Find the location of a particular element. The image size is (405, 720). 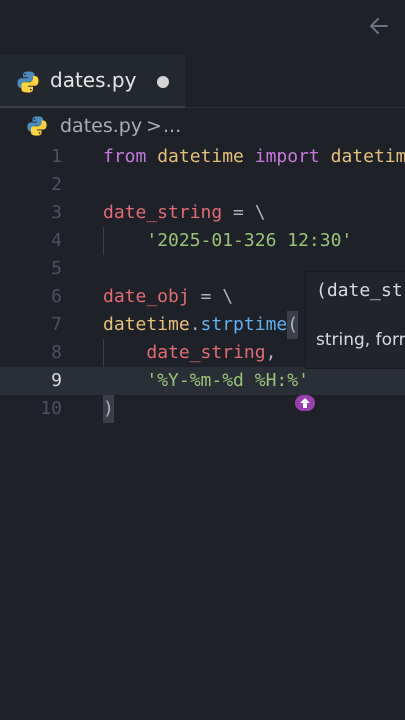

tooltip-signature: (date_string is located at coordinates (360, 290).